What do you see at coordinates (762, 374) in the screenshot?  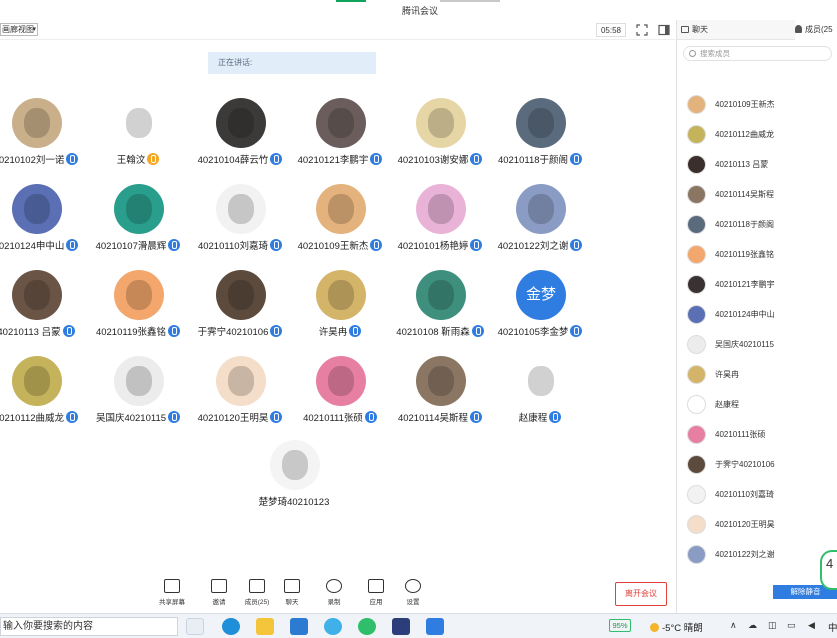 I see `member-list-item: 许昊冉` at bounding box center [762, 374].